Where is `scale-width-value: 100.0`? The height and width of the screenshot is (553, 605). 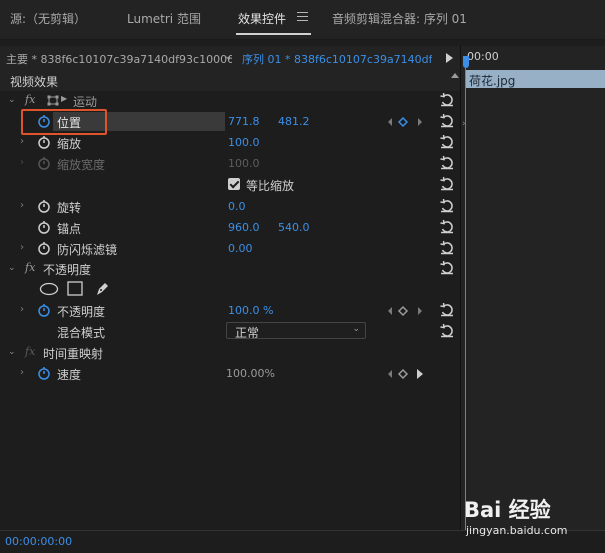
scale-width-value: 100.0 is located at coordinates (244, 163).